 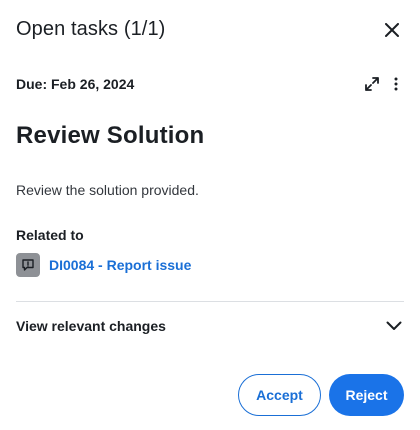 I want to click on report-issue-icon, so click(x=28, y=265).